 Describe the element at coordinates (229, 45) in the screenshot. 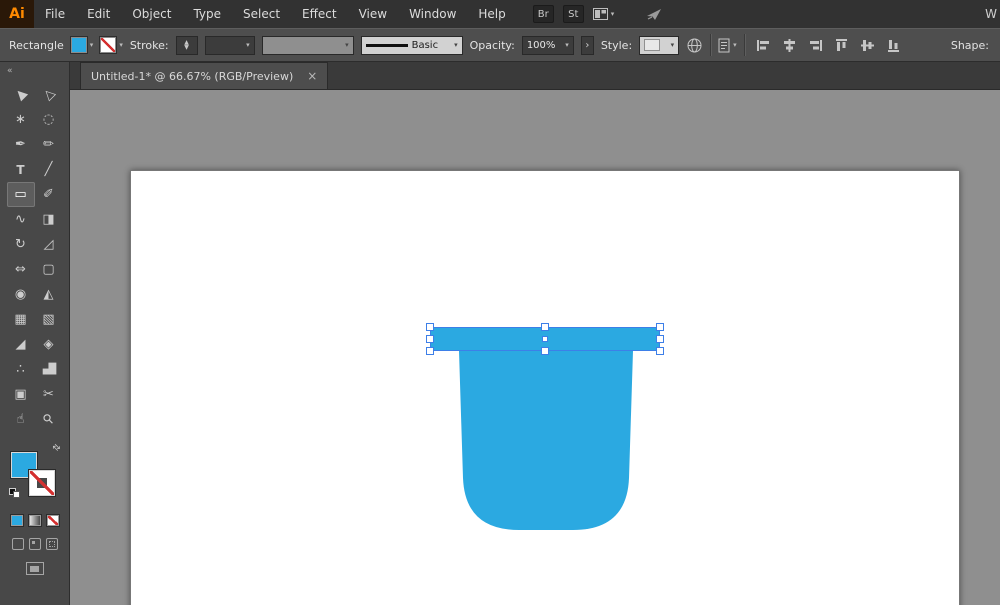

I see `stroke-weight-dropdown: ▾` at that location.